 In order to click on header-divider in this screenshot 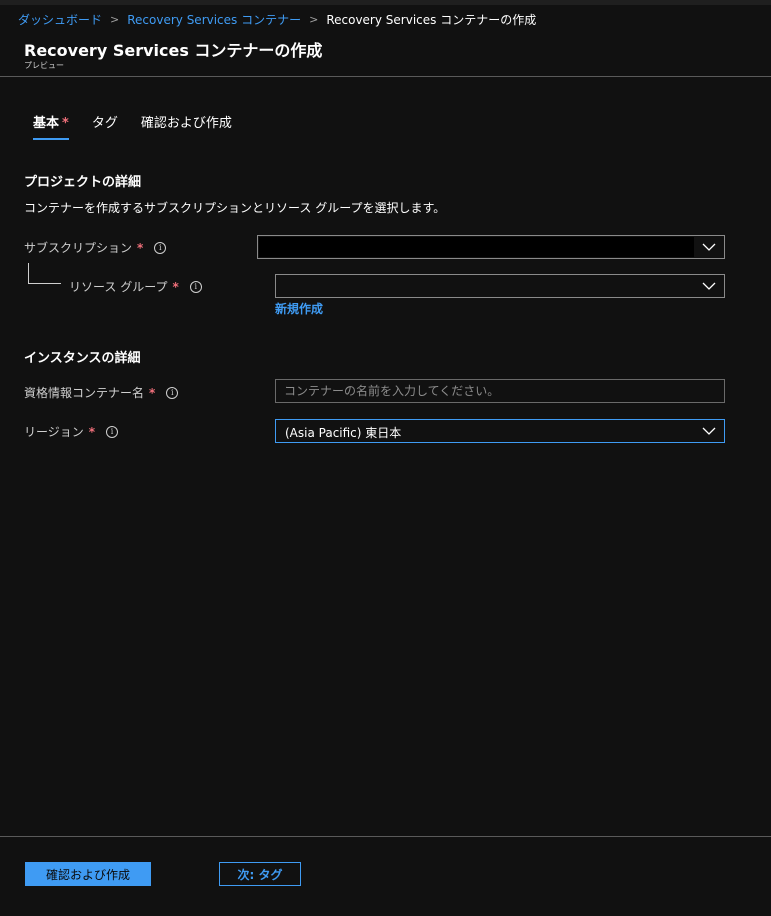, I will do `click(385, 76)`.